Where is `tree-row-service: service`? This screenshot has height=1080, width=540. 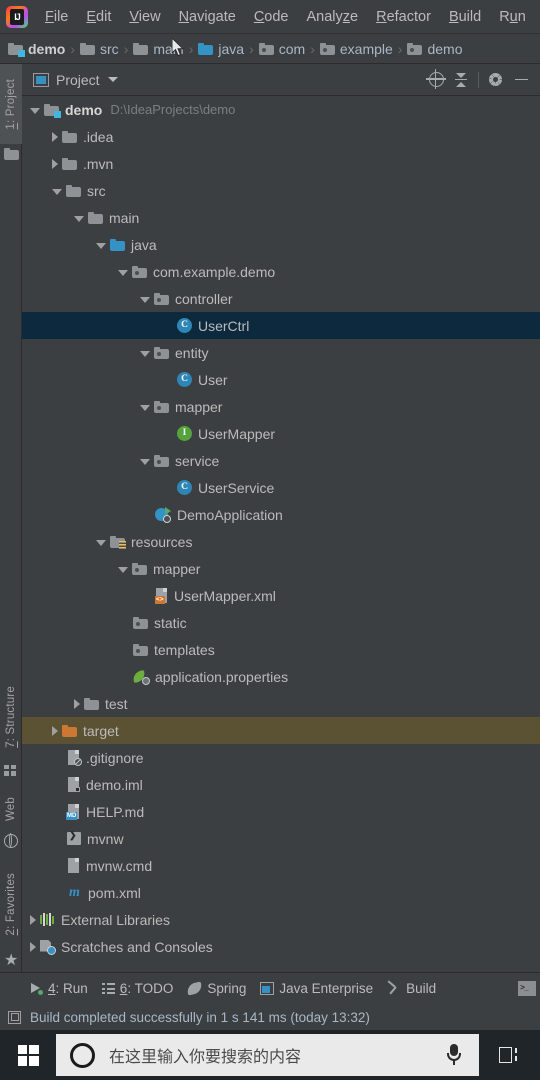 tree-row-service: service is located at coordinates (281, 460).